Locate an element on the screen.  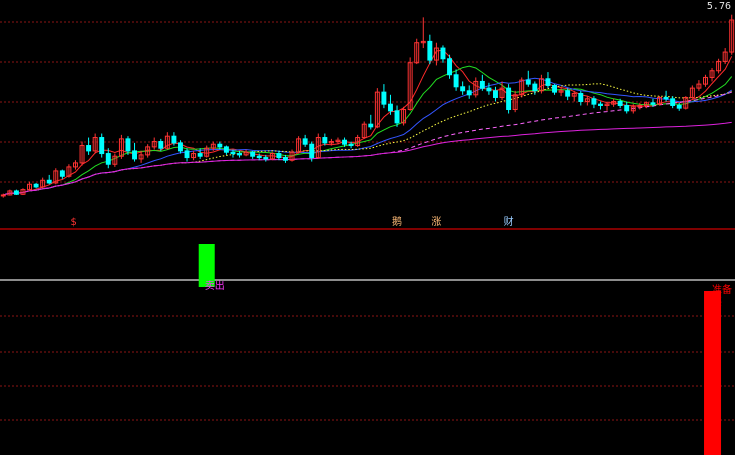
sell-signal-label: 卖出 is located at coordinates (214, 286).